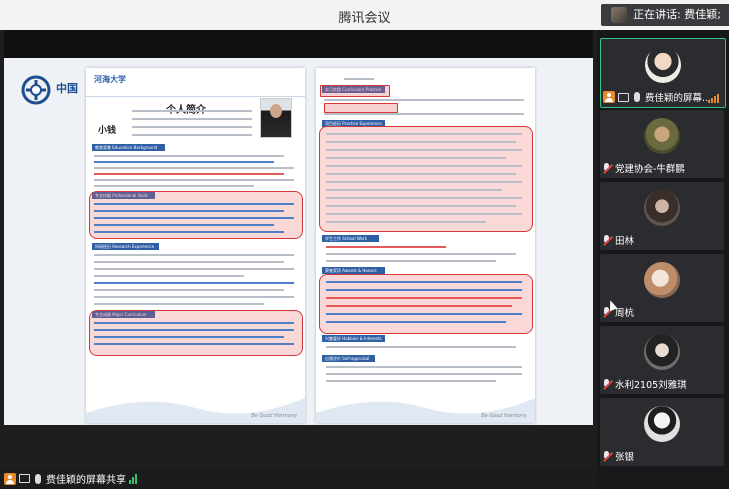 Image resolution: width=729 pixels, height=489 pixels. What do you see at coordinates (677, 14) in the screenshot?
I see `speaking-label: 正在讲话: 费佳颖;` at bounding box center [677, 14].